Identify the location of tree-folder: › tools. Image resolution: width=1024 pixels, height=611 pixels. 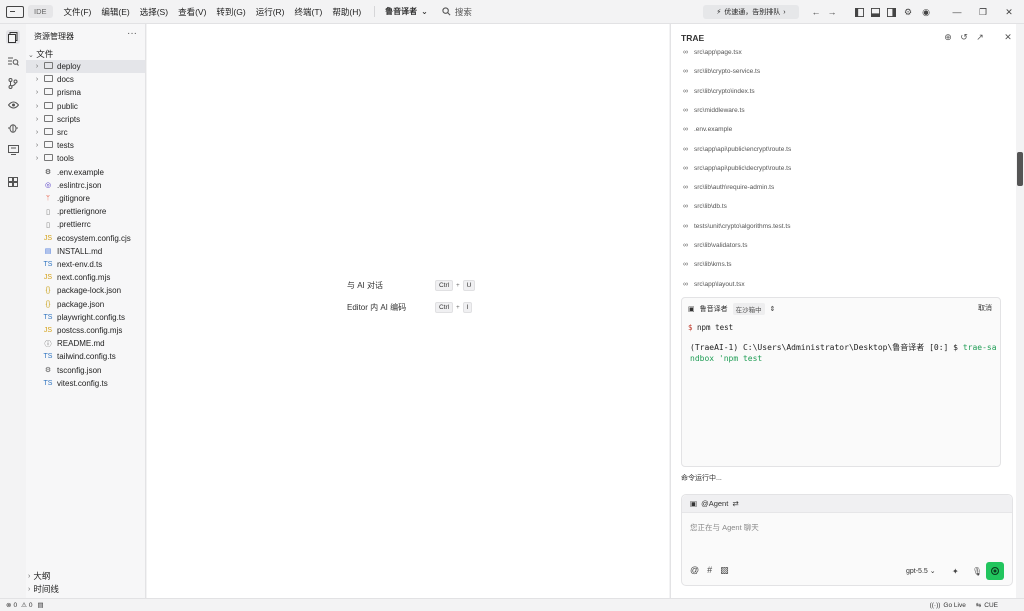
(85, 158).